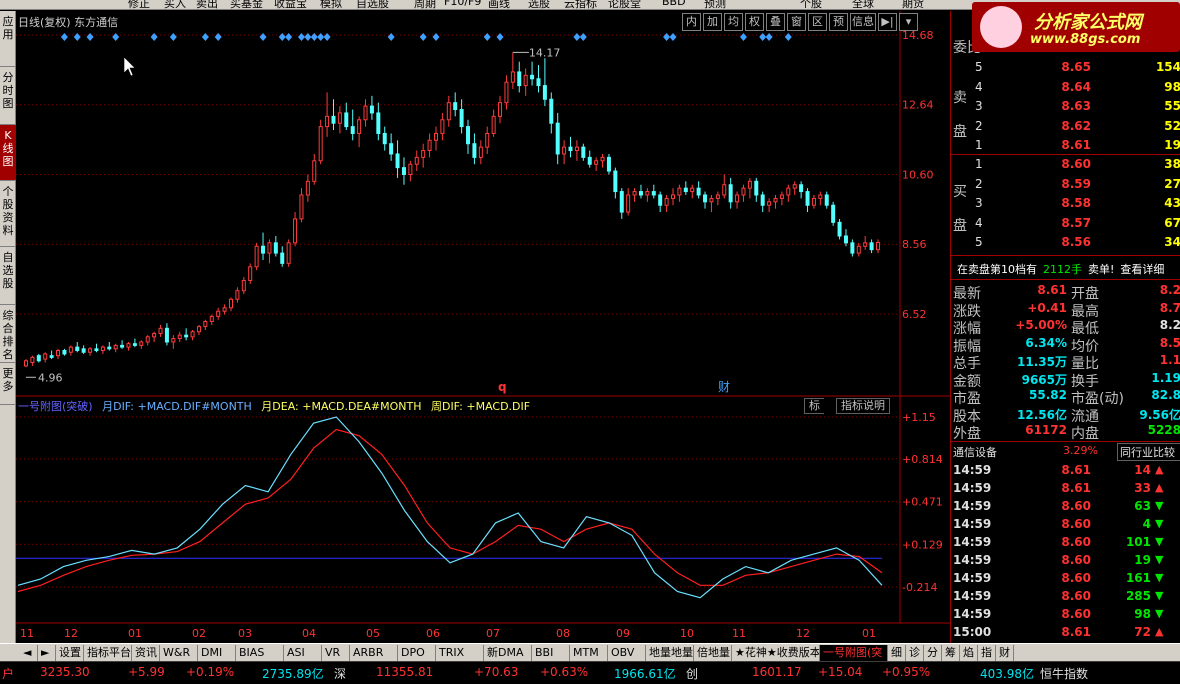 The image size is (1180, 684). I want to click on menu-item: 收益宝, so click(290, 4).